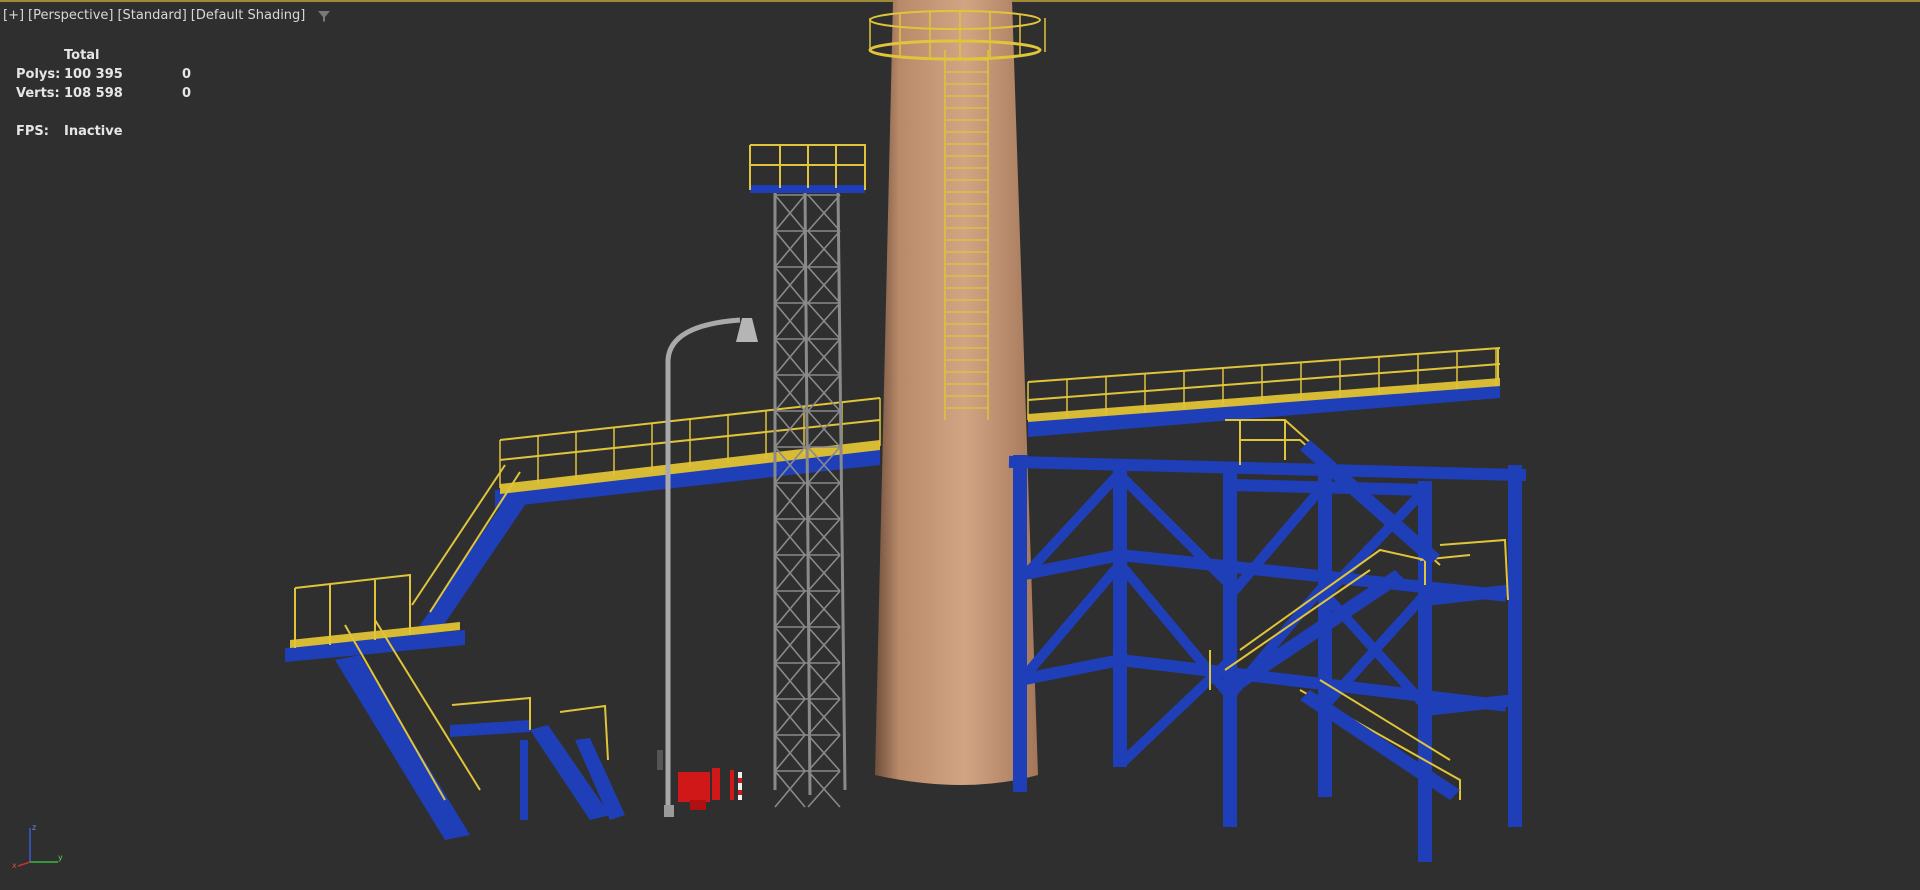 Image resolution: width=1920 pixels, height=890 pixels. I want to click on axis-y-label: y, so click(60, 857).